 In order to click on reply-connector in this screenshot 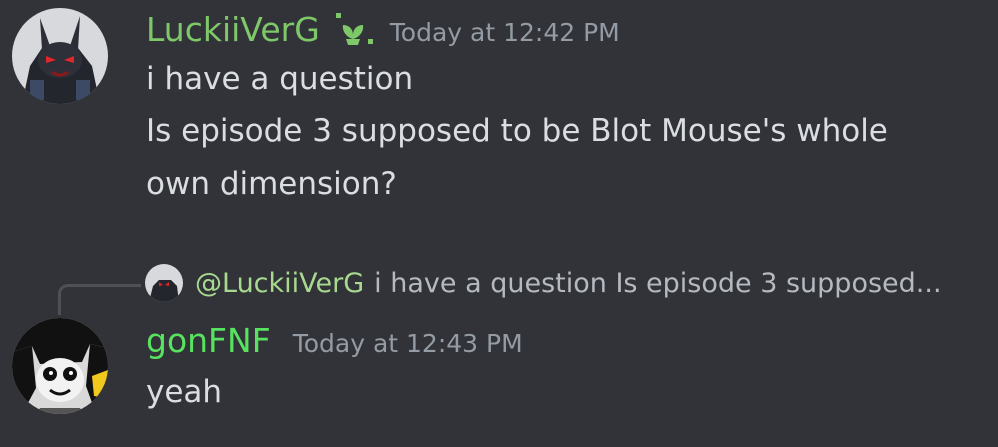, I will do `click(99, 299)`.